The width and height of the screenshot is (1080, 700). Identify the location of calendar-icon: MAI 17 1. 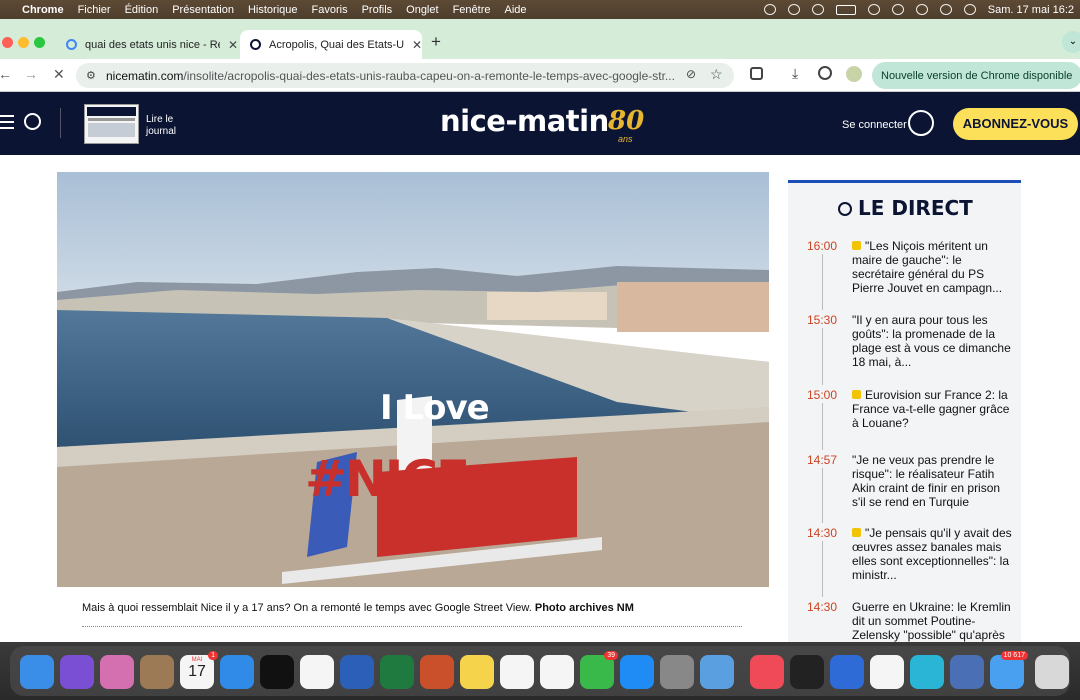
(199, 670).